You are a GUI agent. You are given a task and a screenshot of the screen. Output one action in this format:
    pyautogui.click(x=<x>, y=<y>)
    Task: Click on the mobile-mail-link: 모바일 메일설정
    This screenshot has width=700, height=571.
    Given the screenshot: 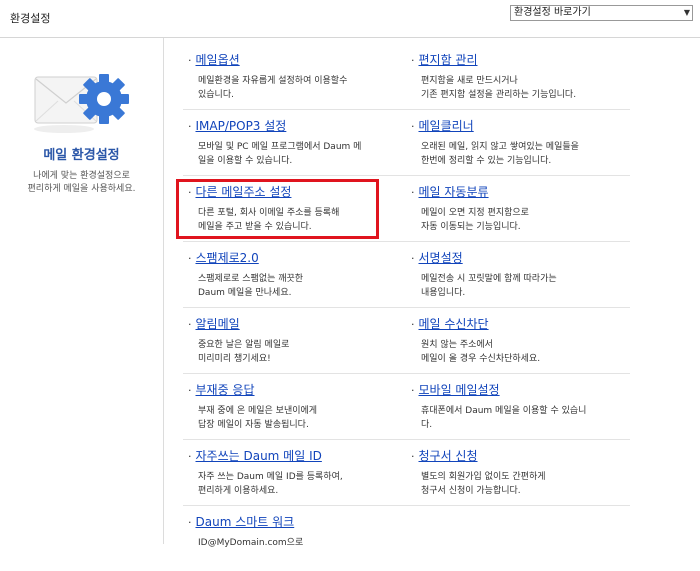 What is the action you would take?
    pyautogui.click(x=459, y=390)
    